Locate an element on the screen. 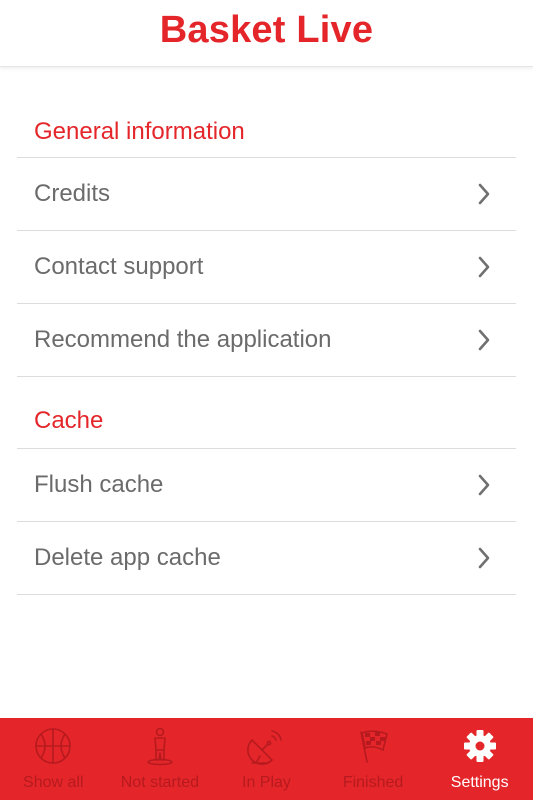 The image size is (533, 800). tab-finished: Finished is located at coordinates (373, 759).